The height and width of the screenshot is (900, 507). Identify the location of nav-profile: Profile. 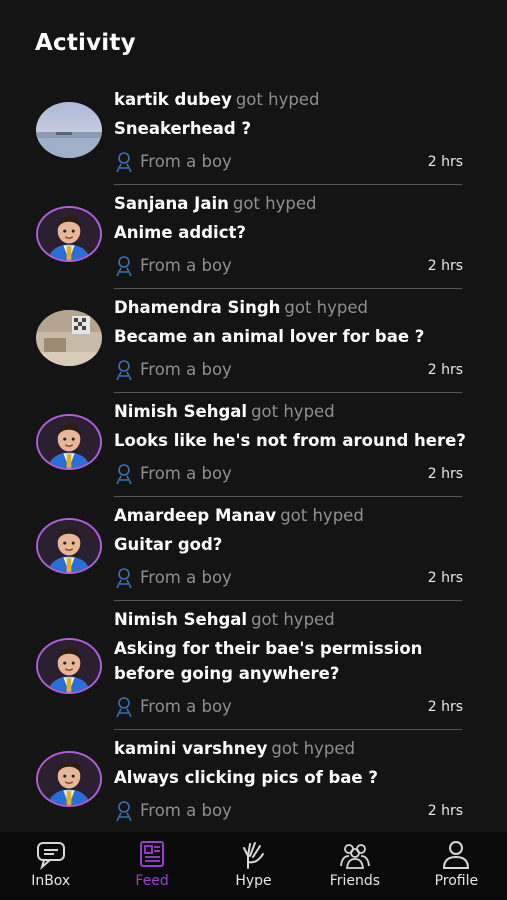
(456, 866).